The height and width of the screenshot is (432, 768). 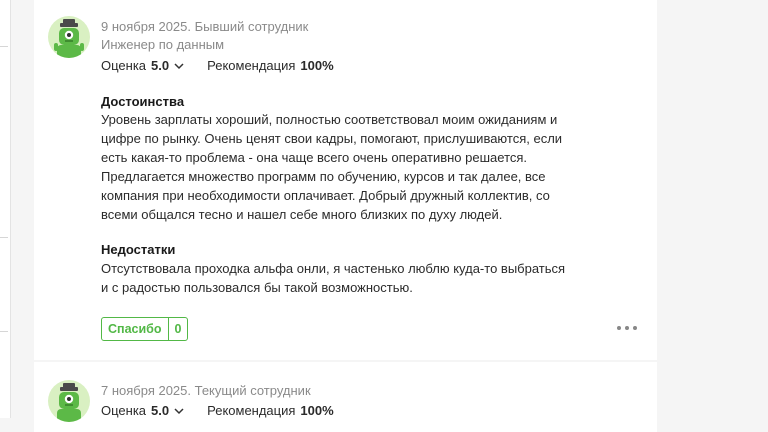 I want to click on review-date-status: 7 ноября 2025. Текущий сотрудник, so click(x=206, y=390).